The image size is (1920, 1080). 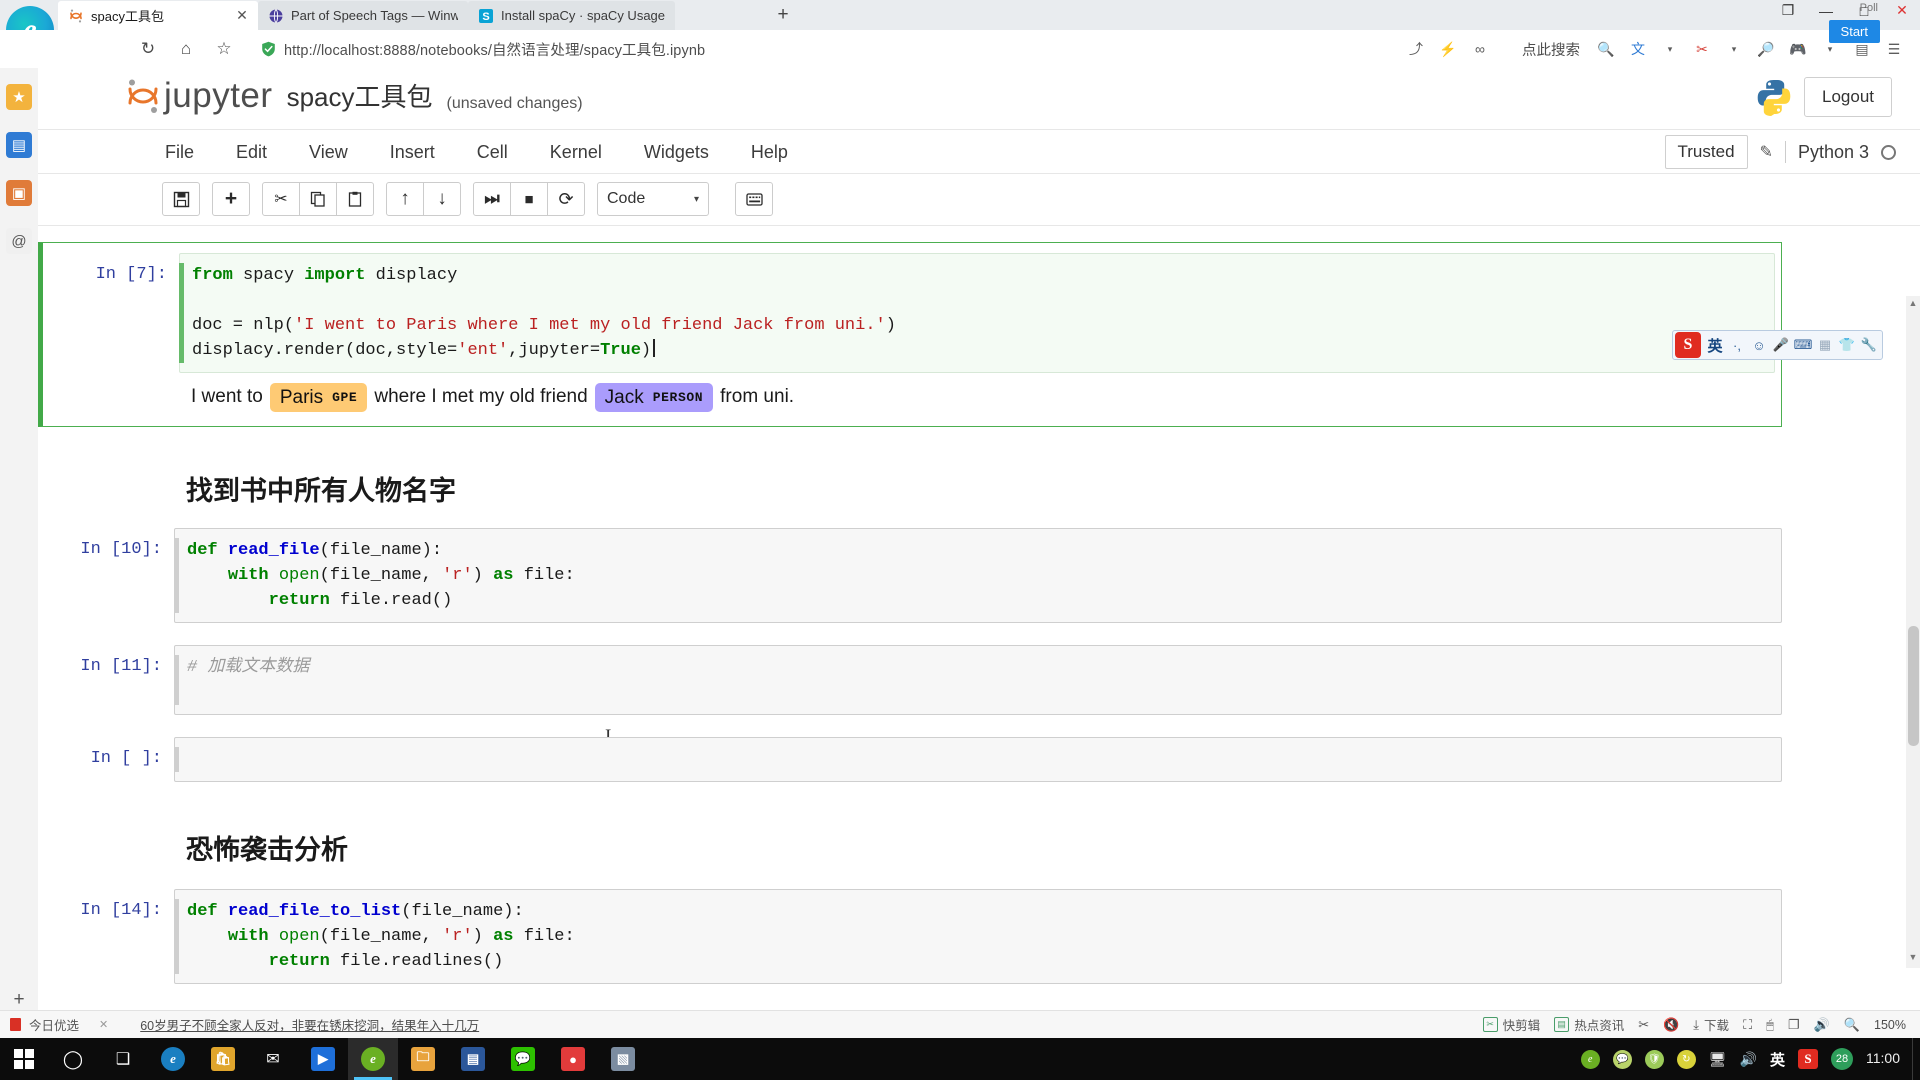 What do you see at coordinates (373, 1059) in the screenshot?
I see `browser-360-icon: e` at bounding box center [373, 1059].